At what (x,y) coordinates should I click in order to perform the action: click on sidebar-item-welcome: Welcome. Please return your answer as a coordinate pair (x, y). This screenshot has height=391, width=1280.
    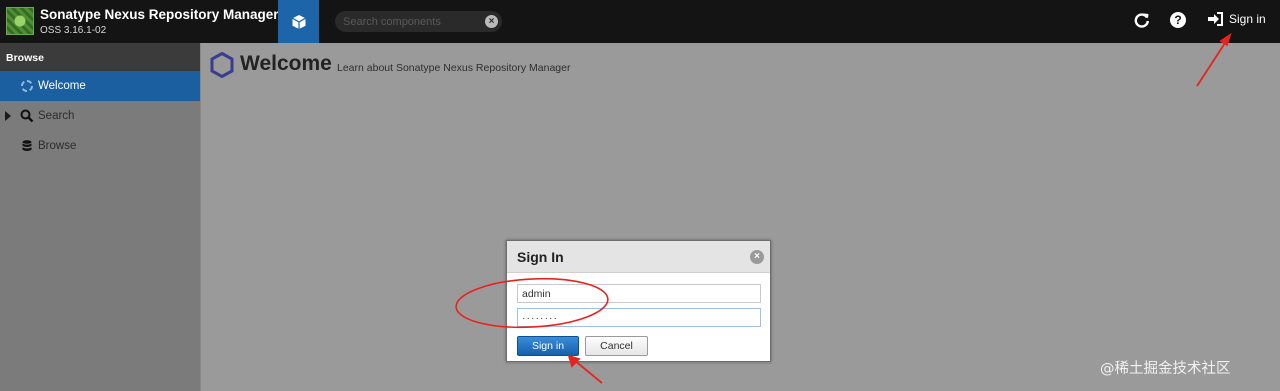
    Looking at the image, I should click on (100, 86).